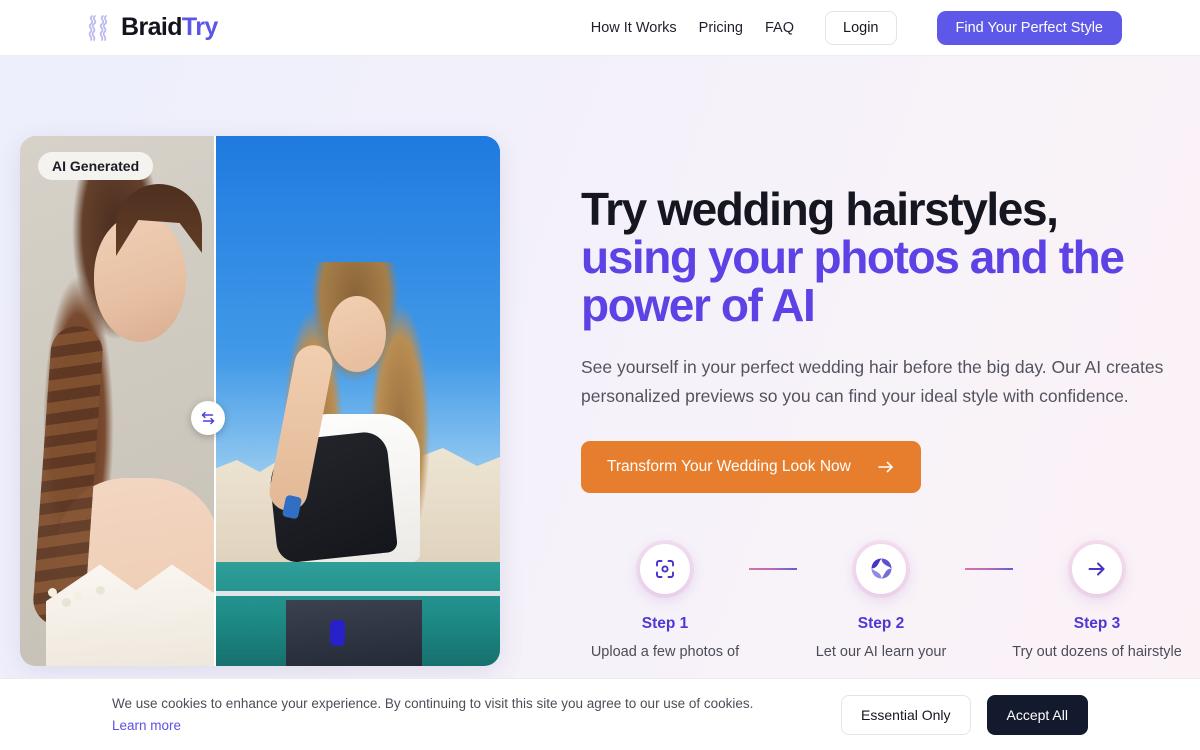  Describe the element at coordinates (906, 714) in the screenshot. I see `essential-only-button: Essential Only` at that location.